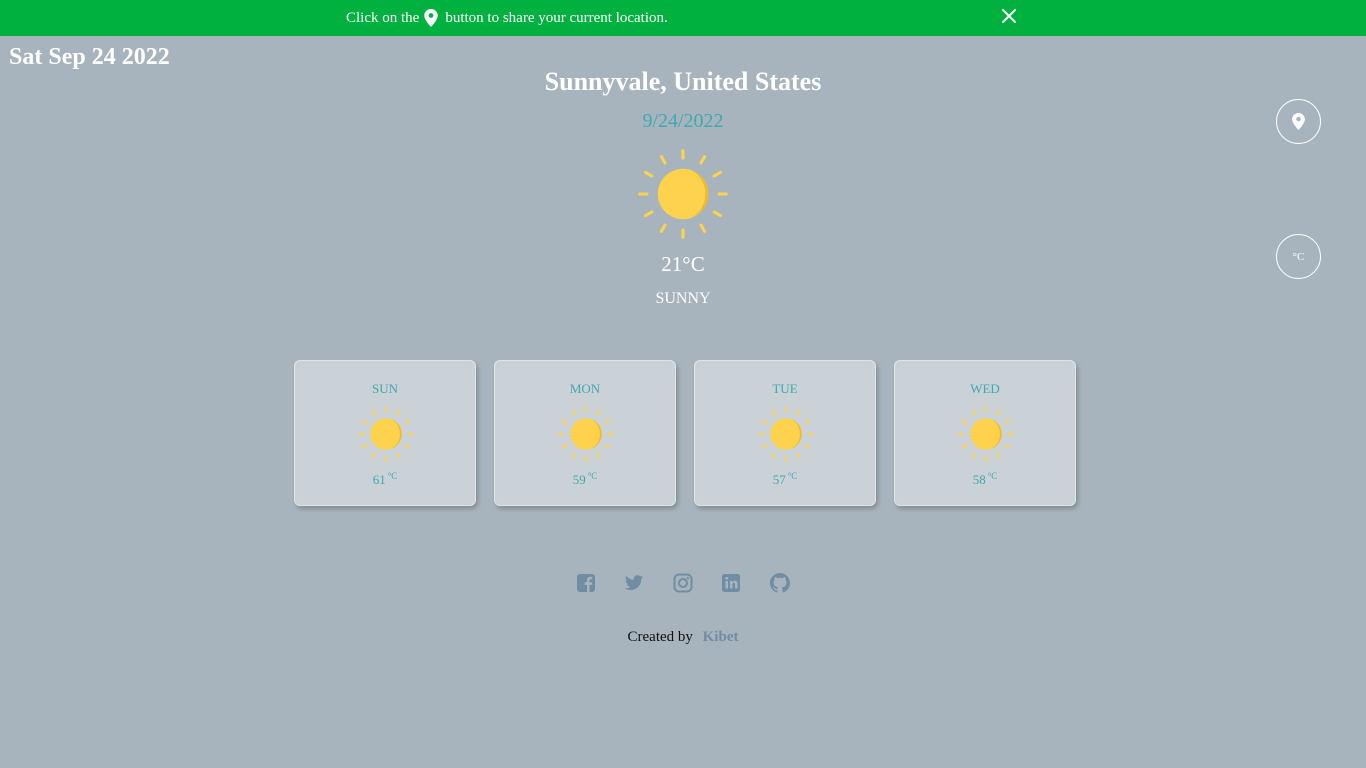  What do you see at coordinates (683, 264) in the screenshot?
I see `current-temperature: 21°C` at bounding box center [683, 264].